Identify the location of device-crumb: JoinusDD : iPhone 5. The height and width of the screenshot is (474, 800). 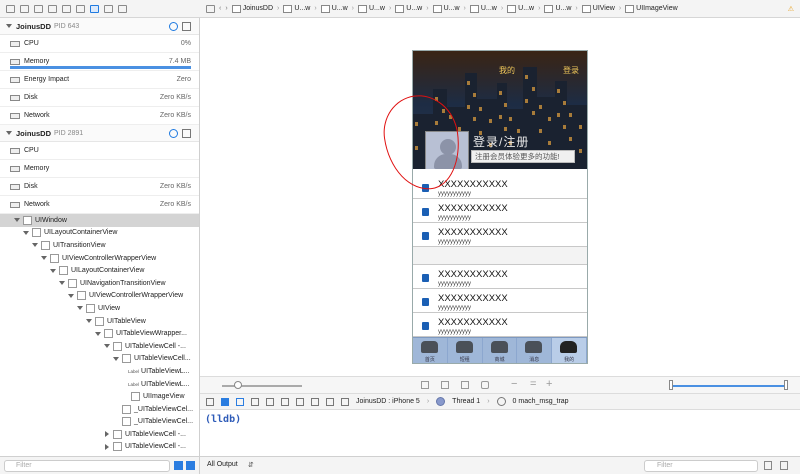
(388, 401).